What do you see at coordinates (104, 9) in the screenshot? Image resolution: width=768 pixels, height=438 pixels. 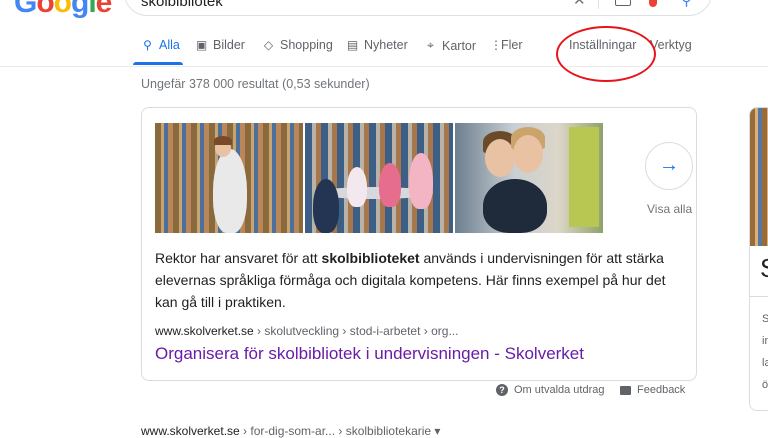 I see `logo-letter: e` at bounding box center [104, 9].